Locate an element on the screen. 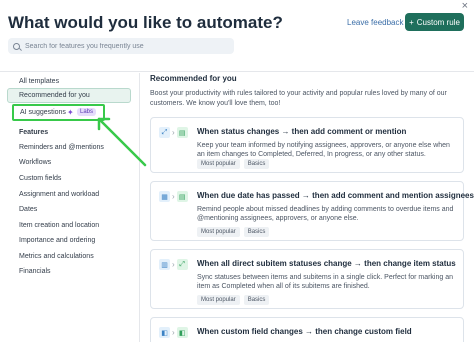  card-icons: ▥ › ⤢ is located at coordinates (173, 264).